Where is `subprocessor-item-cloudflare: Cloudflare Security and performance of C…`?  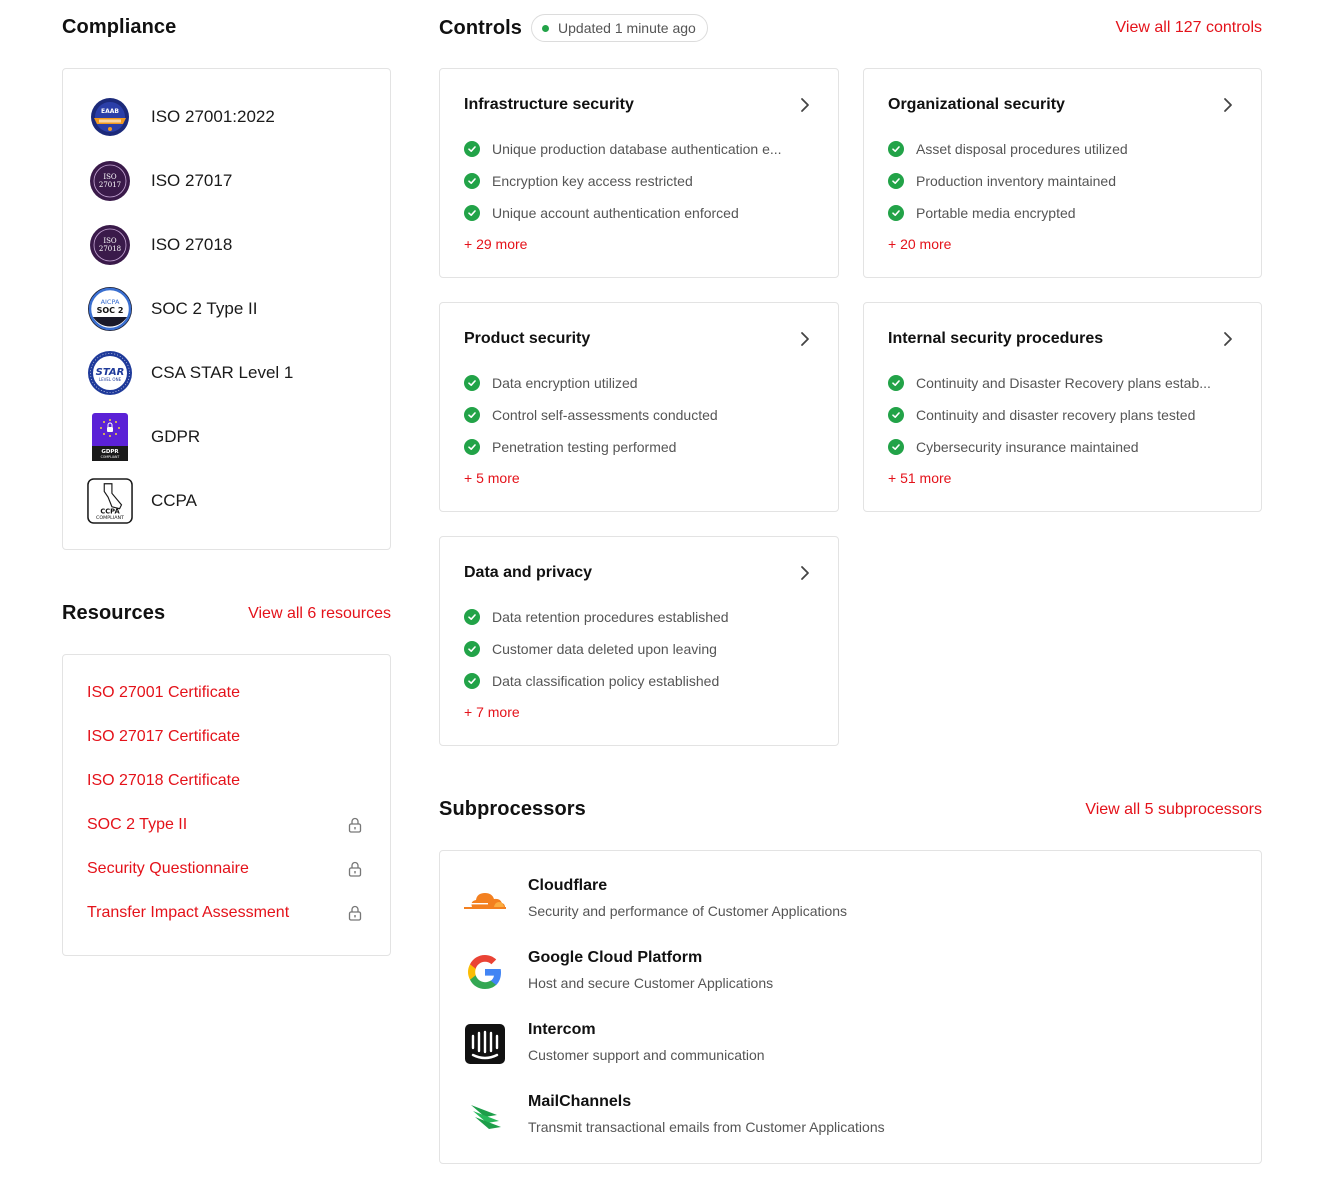 subprocessor-item-cloudflare: Cloudflare Security and performance of C… is located at coordinates (655, 902).